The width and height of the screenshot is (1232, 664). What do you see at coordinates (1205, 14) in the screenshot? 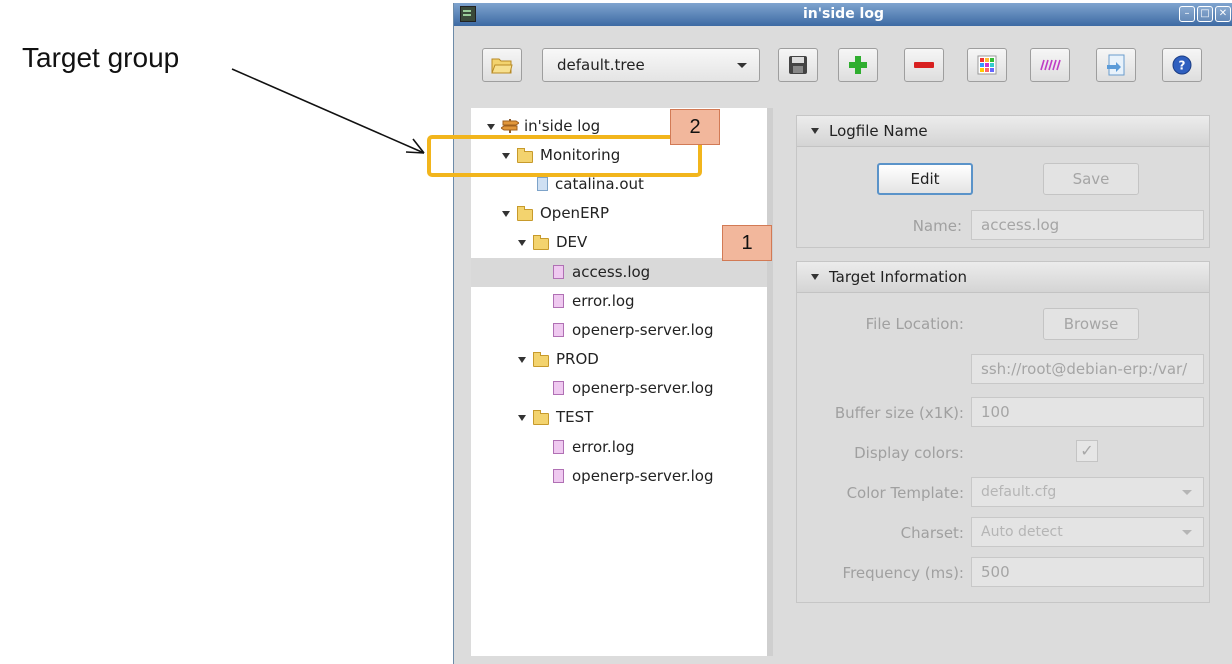
I see `maximize-icon: □` at bounding box center [1205, 14].